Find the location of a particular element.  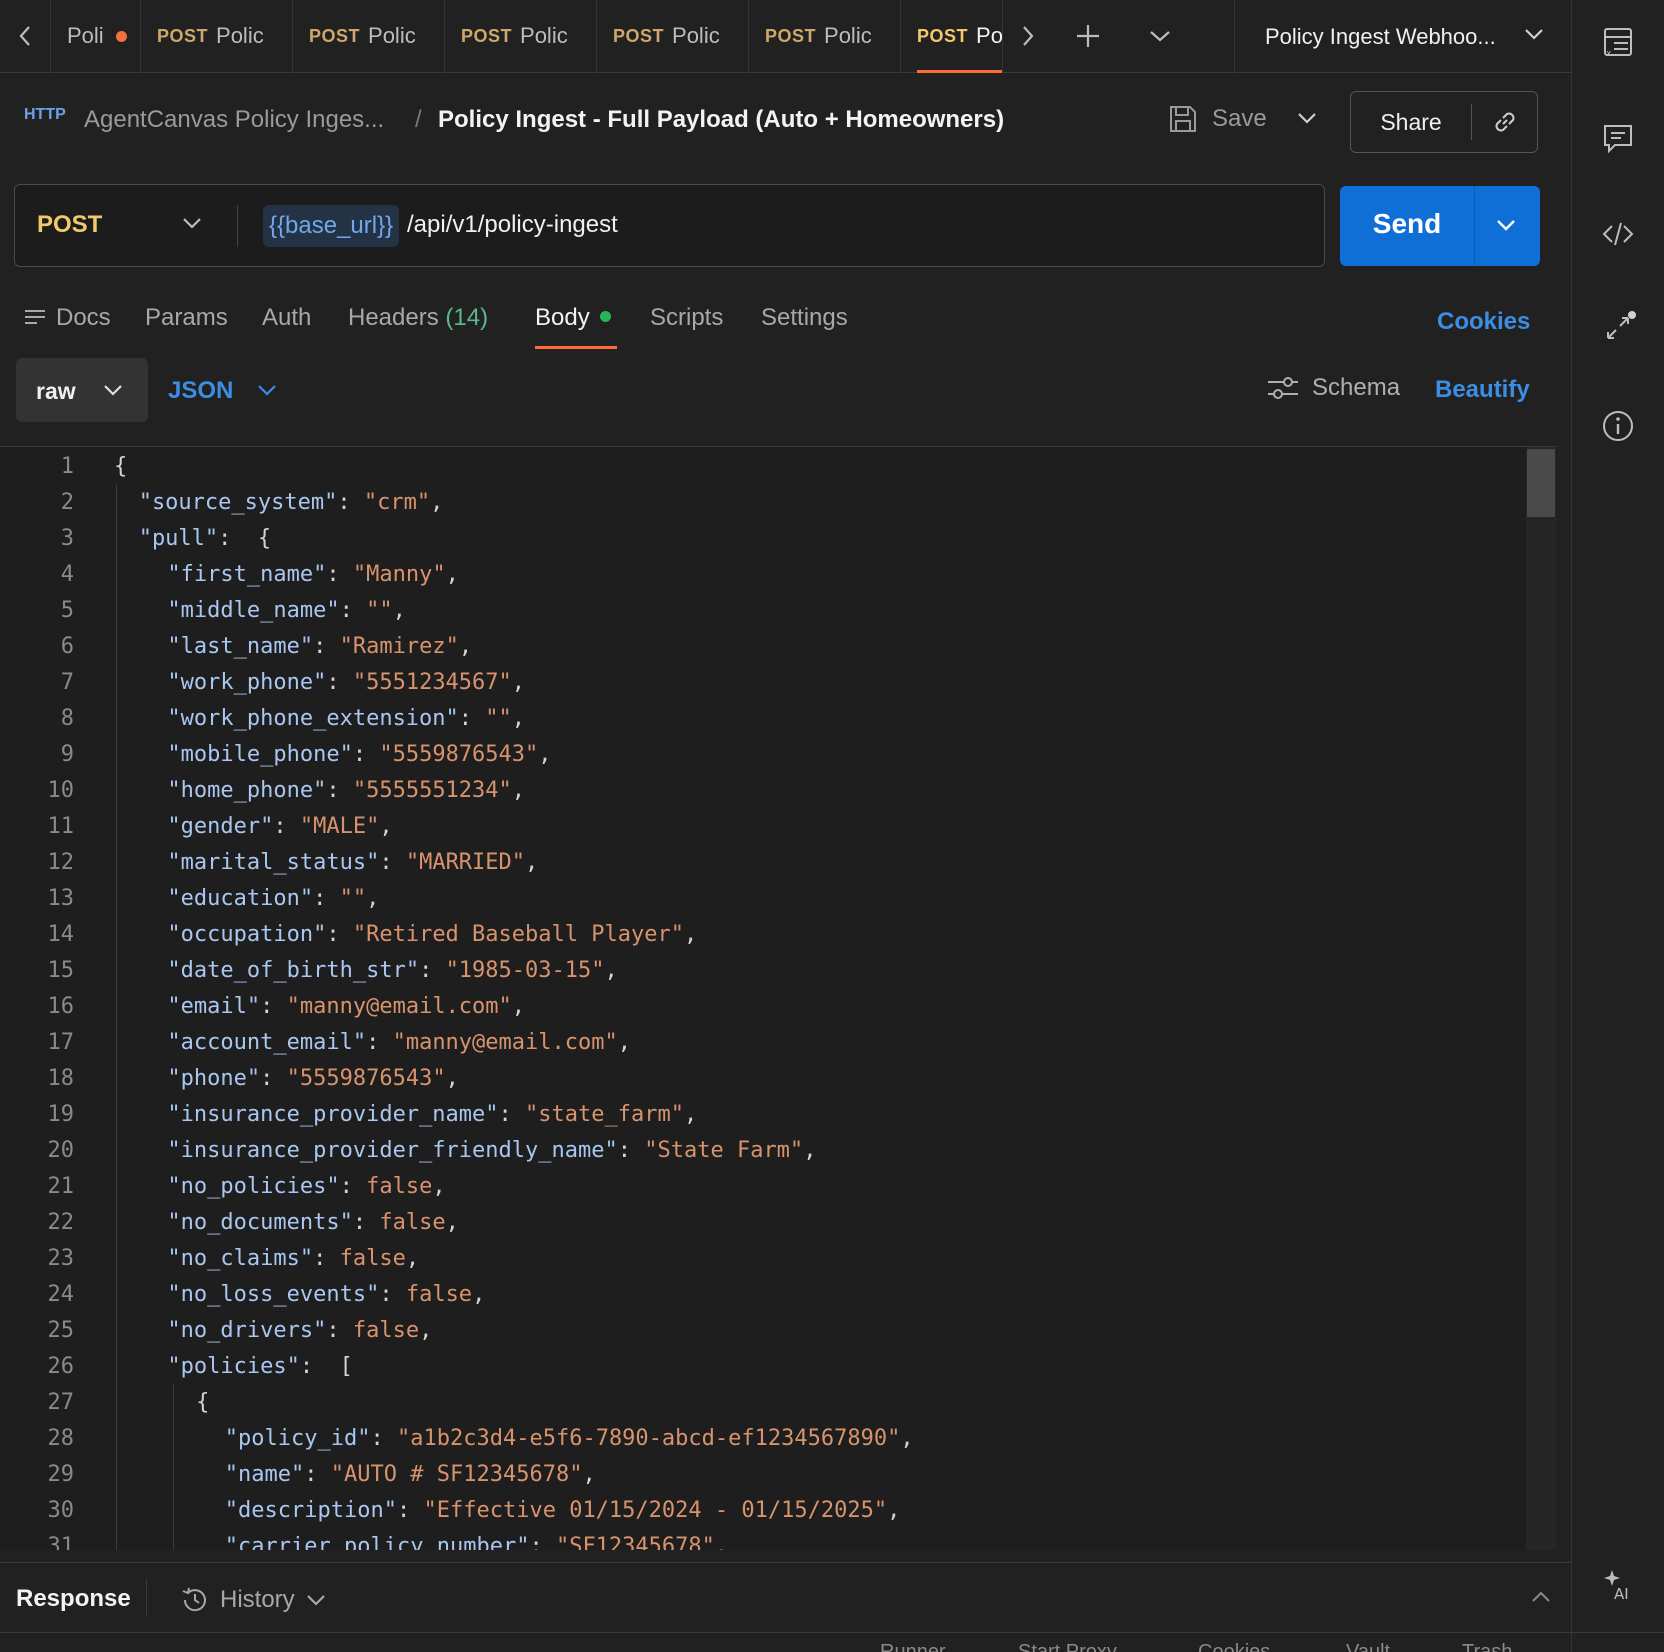

copy-link-button is located at coordinates (1504, 122).